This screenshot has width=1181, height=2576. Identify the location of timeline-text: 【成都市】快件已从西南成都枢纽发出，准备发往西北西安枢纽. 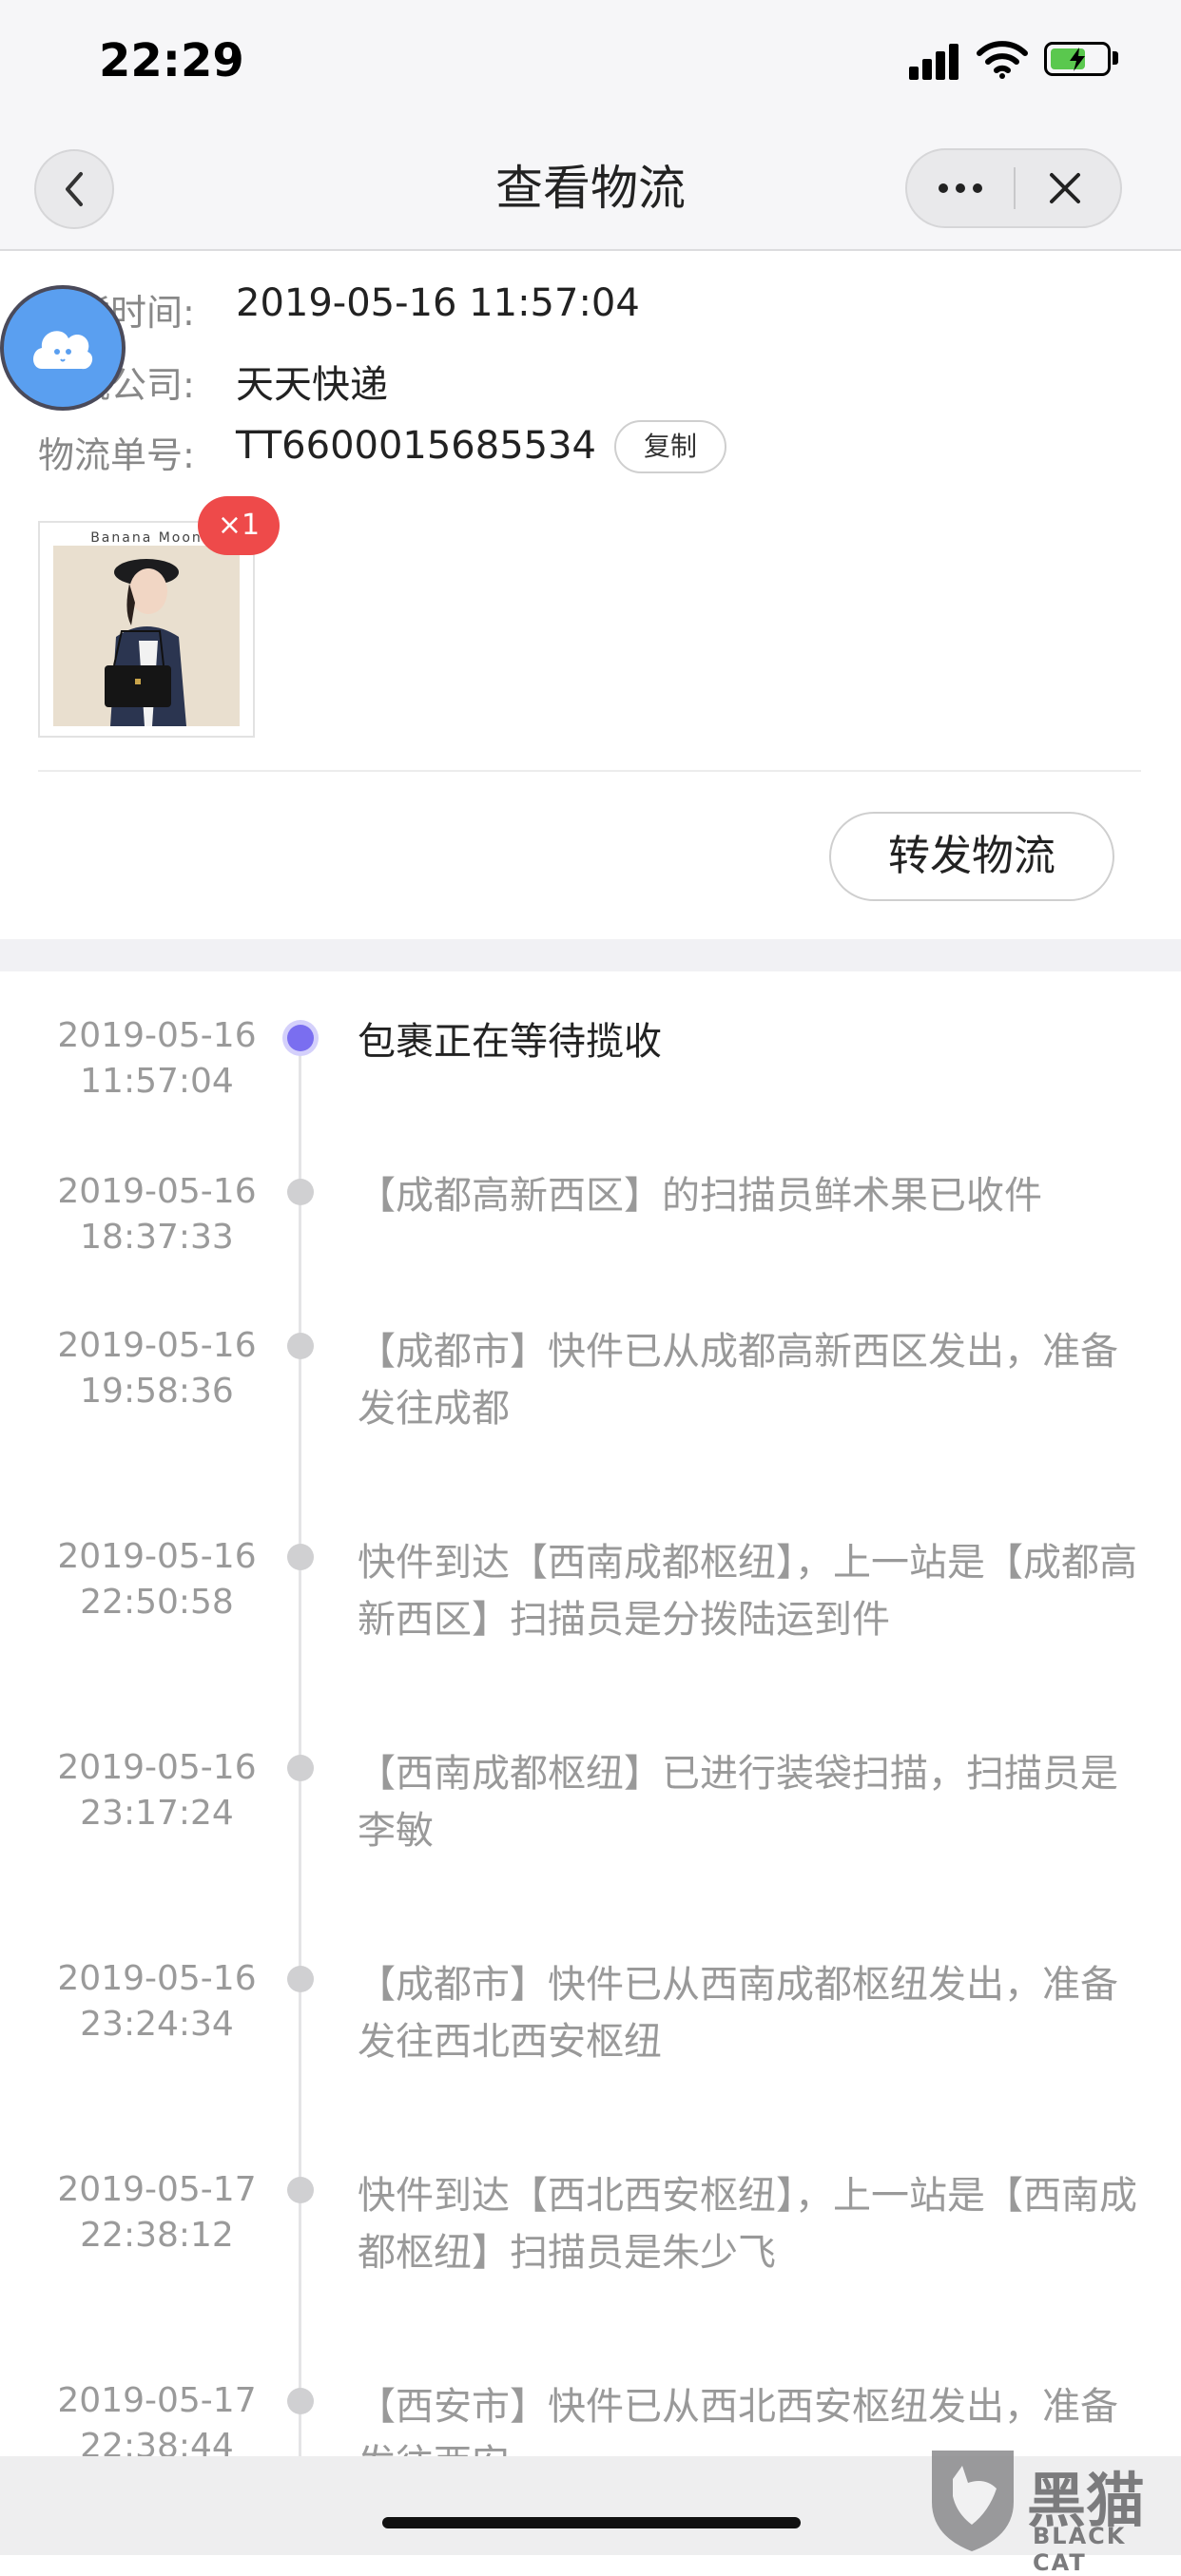
(738, 2014).